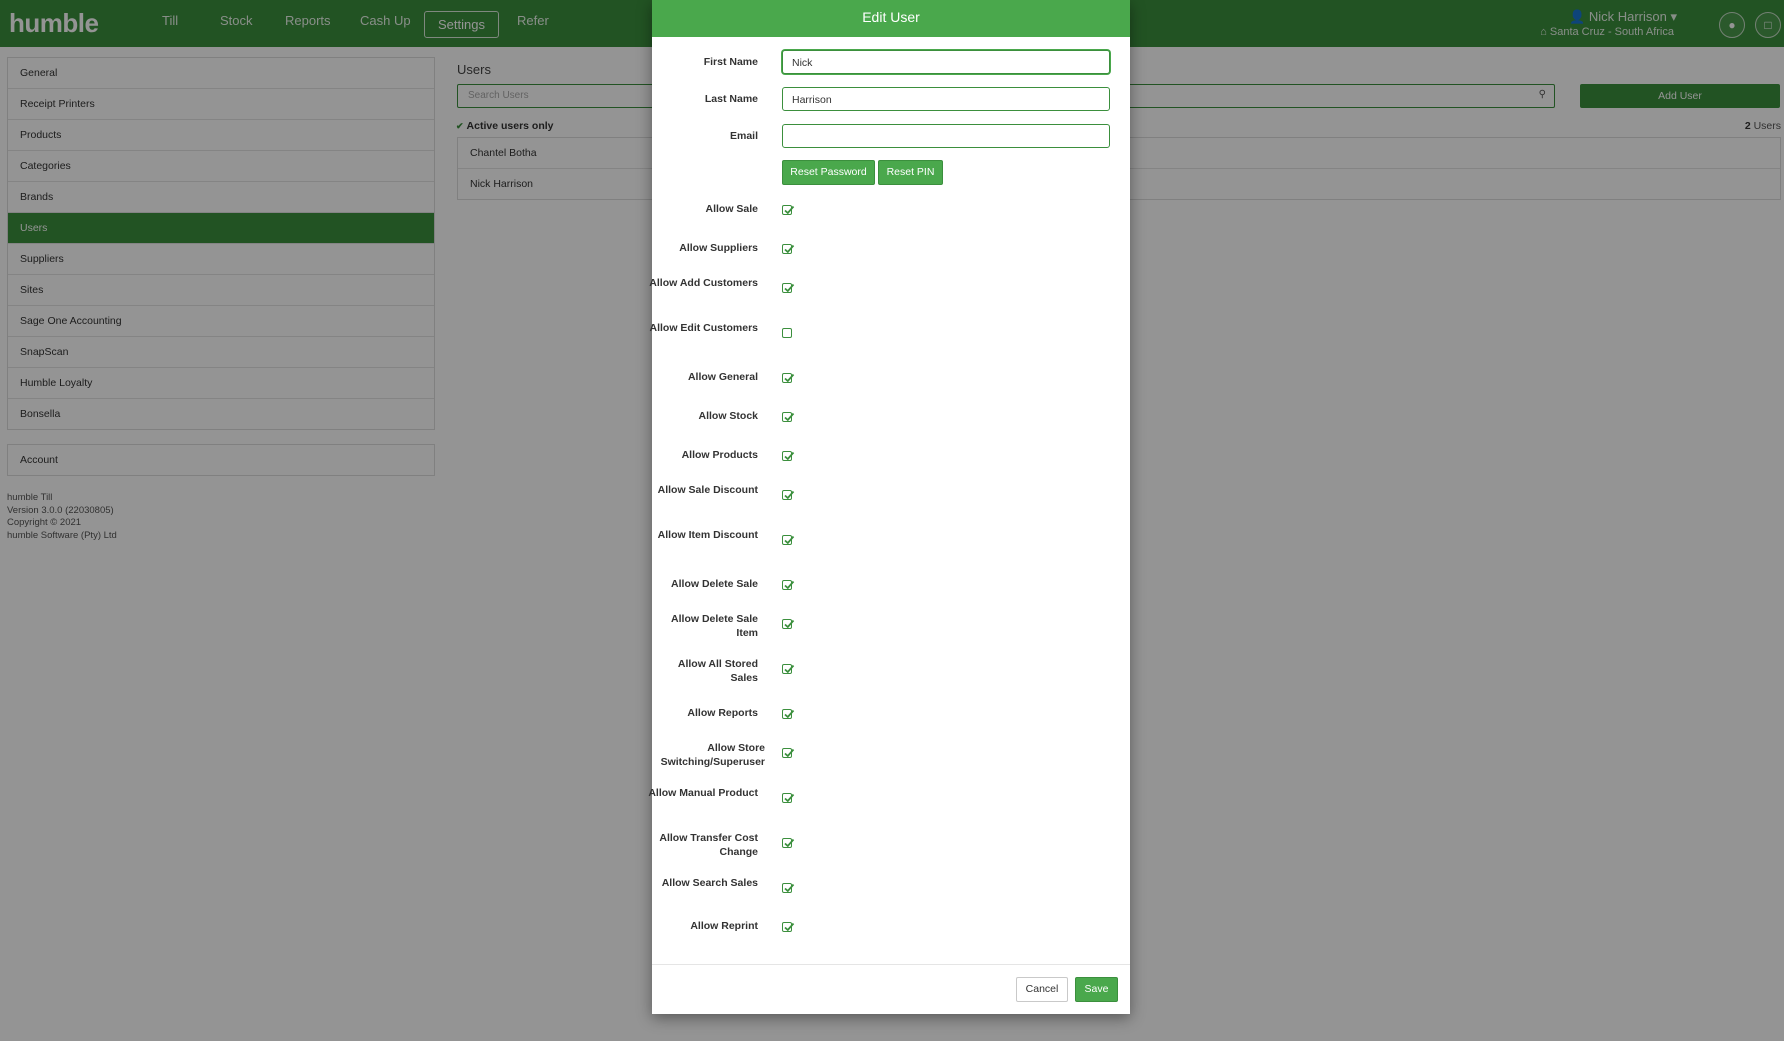 This screenshot has width=1784, height=1041. What do you see at coordinates (910, 172) in the screenshot?
I see `reset-pin-button: Reset PIN` at bounding box center [910, 172].